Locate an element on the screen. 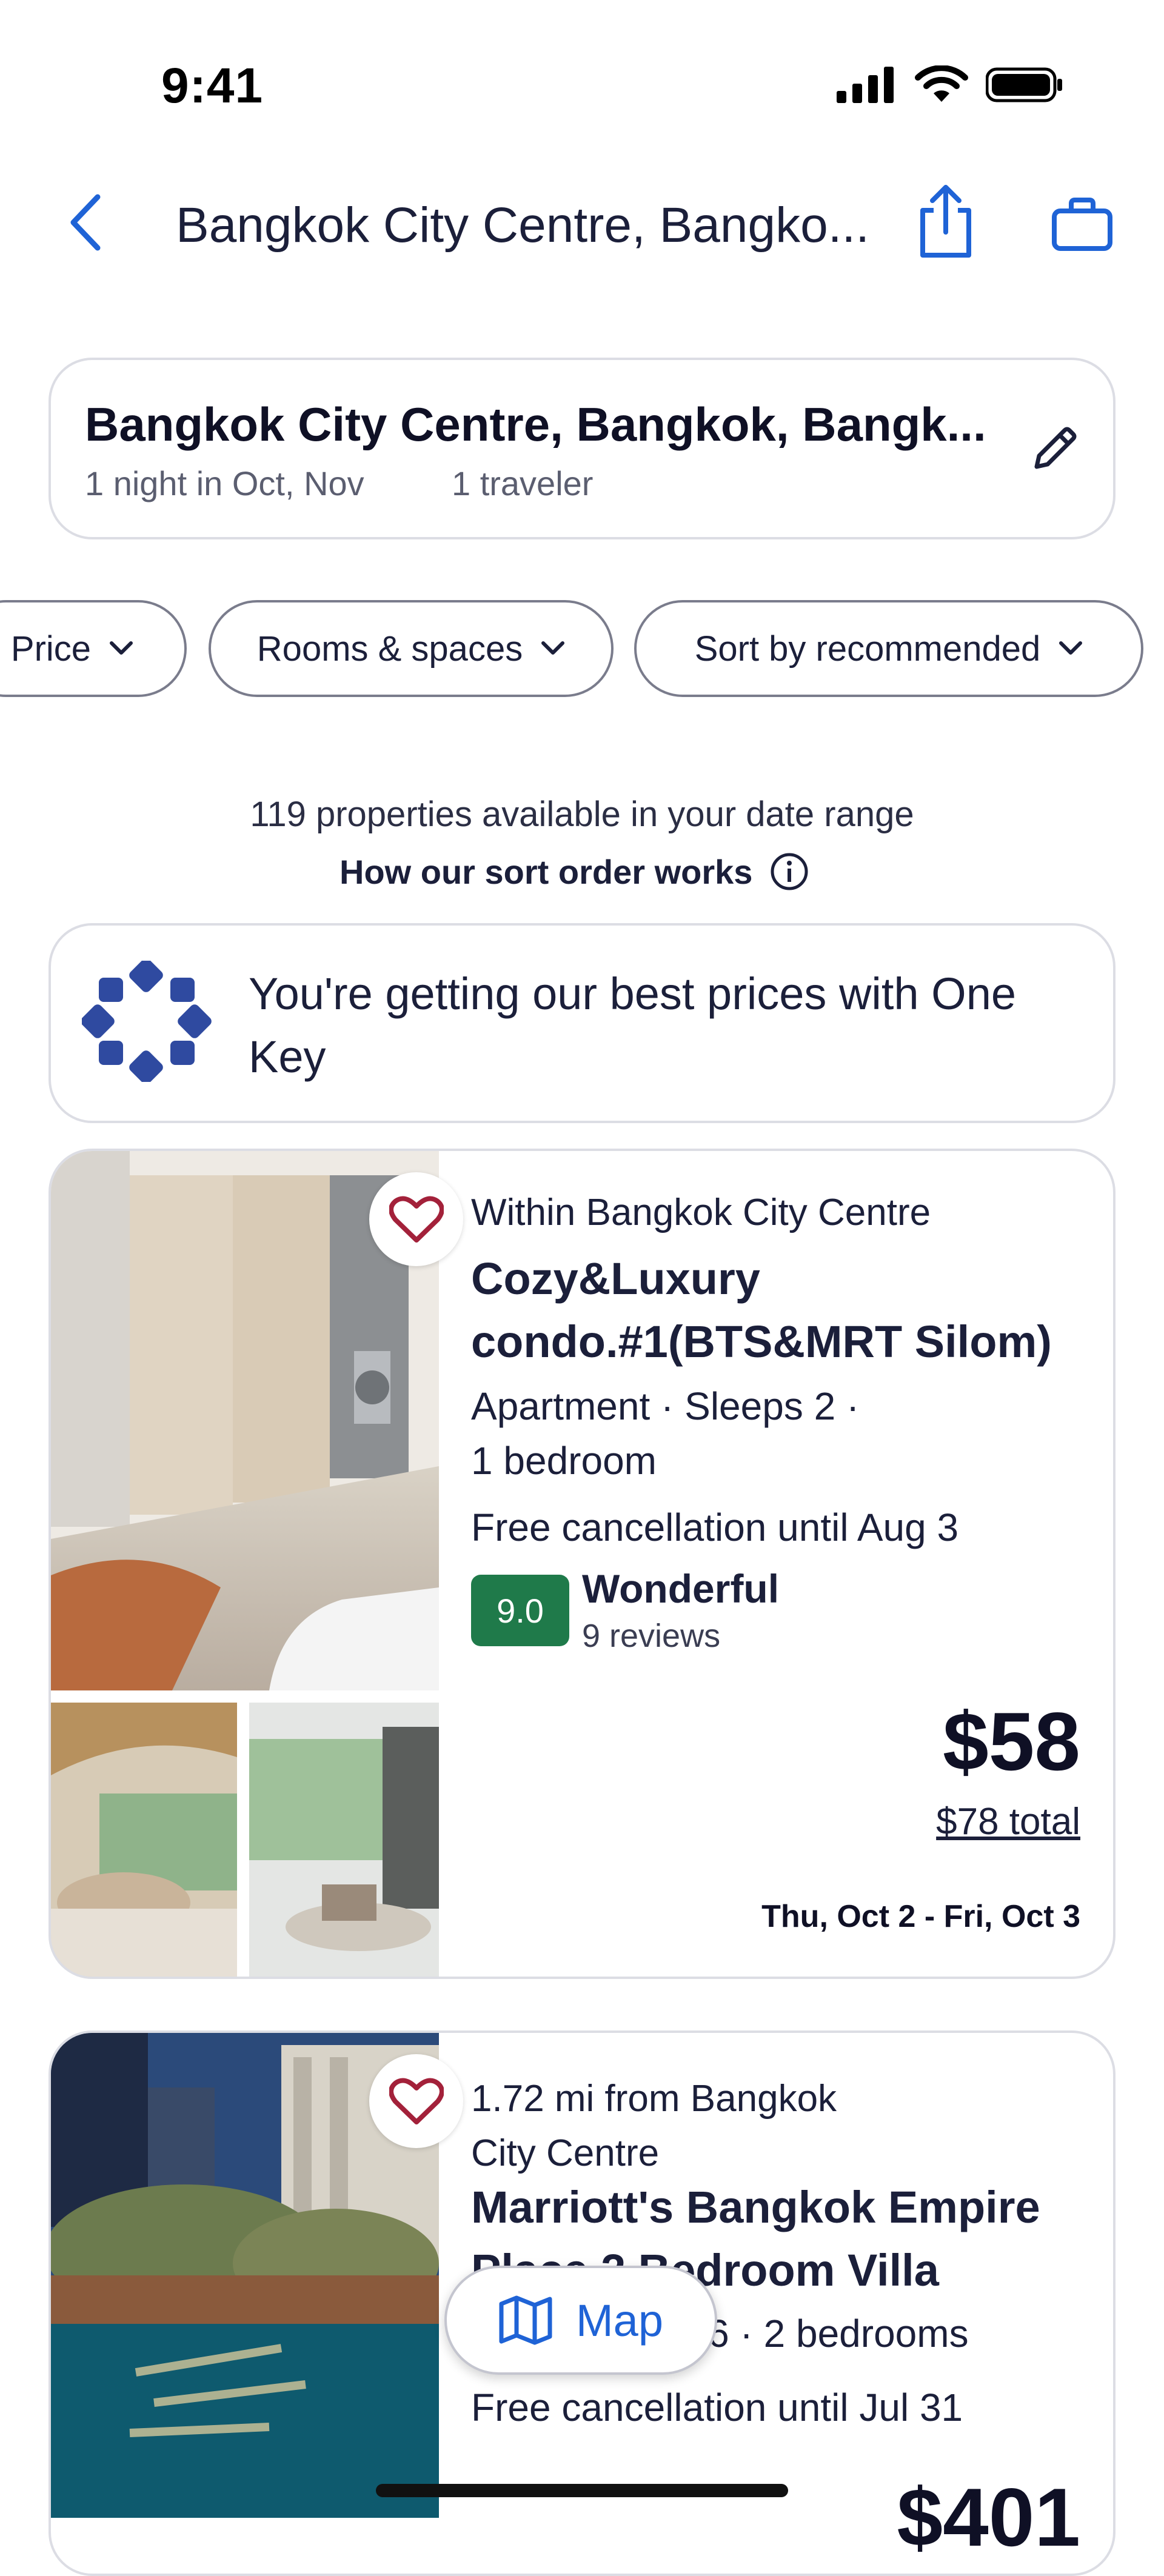  property-location-line: 1.72 mi from Bangkok is located at coordinates (654, 2099).